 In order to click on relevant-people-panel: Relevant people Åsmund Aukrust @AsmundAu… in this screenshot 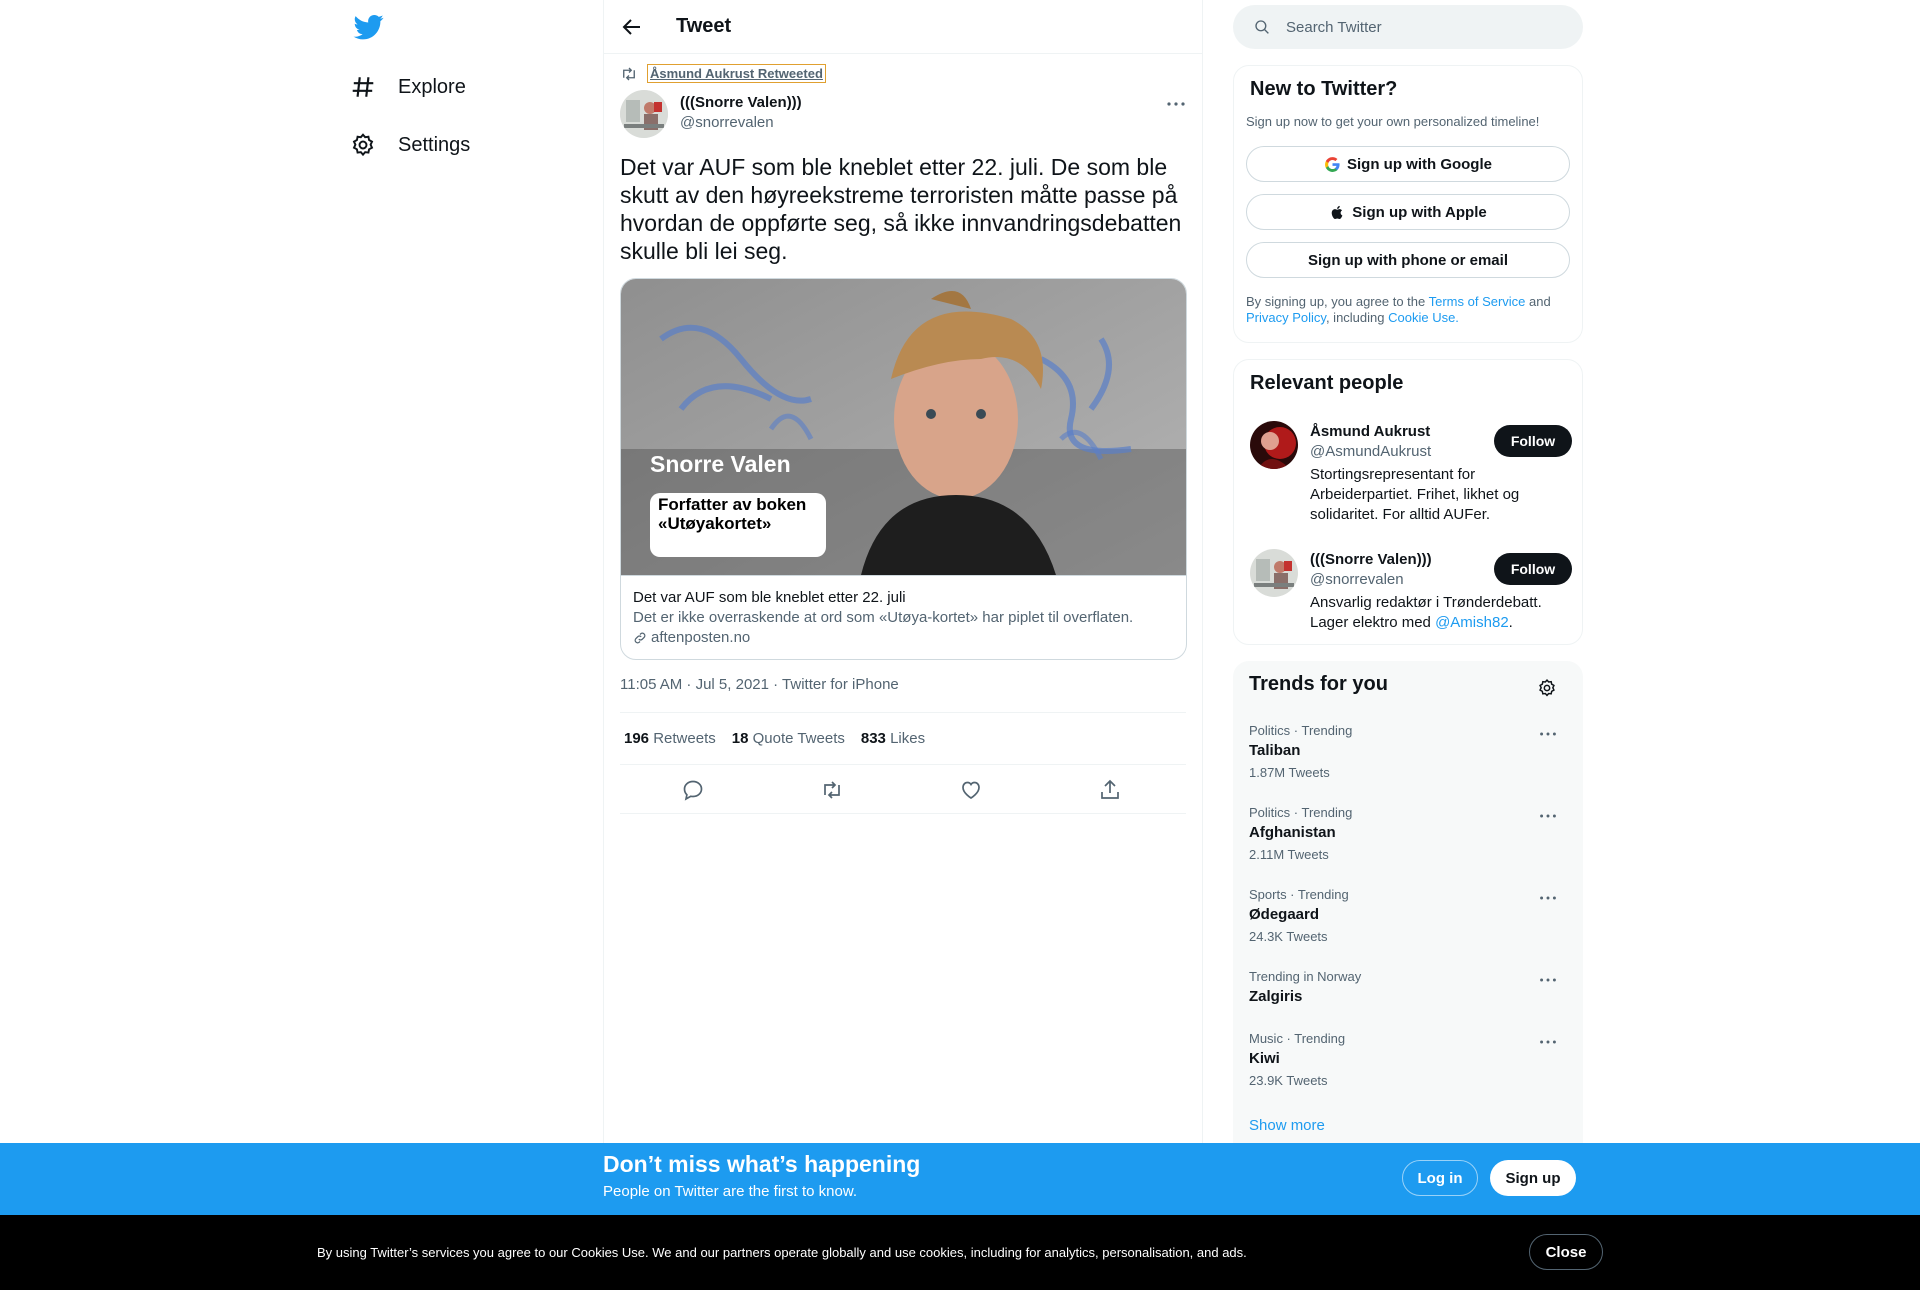, I will do `click(1408, 502)`.